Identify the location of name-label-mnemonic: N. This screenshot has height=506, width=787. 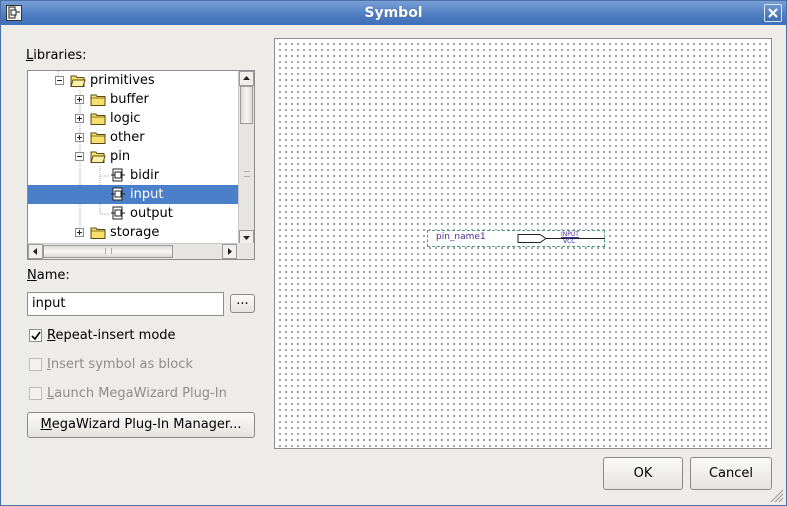
(32, 275).